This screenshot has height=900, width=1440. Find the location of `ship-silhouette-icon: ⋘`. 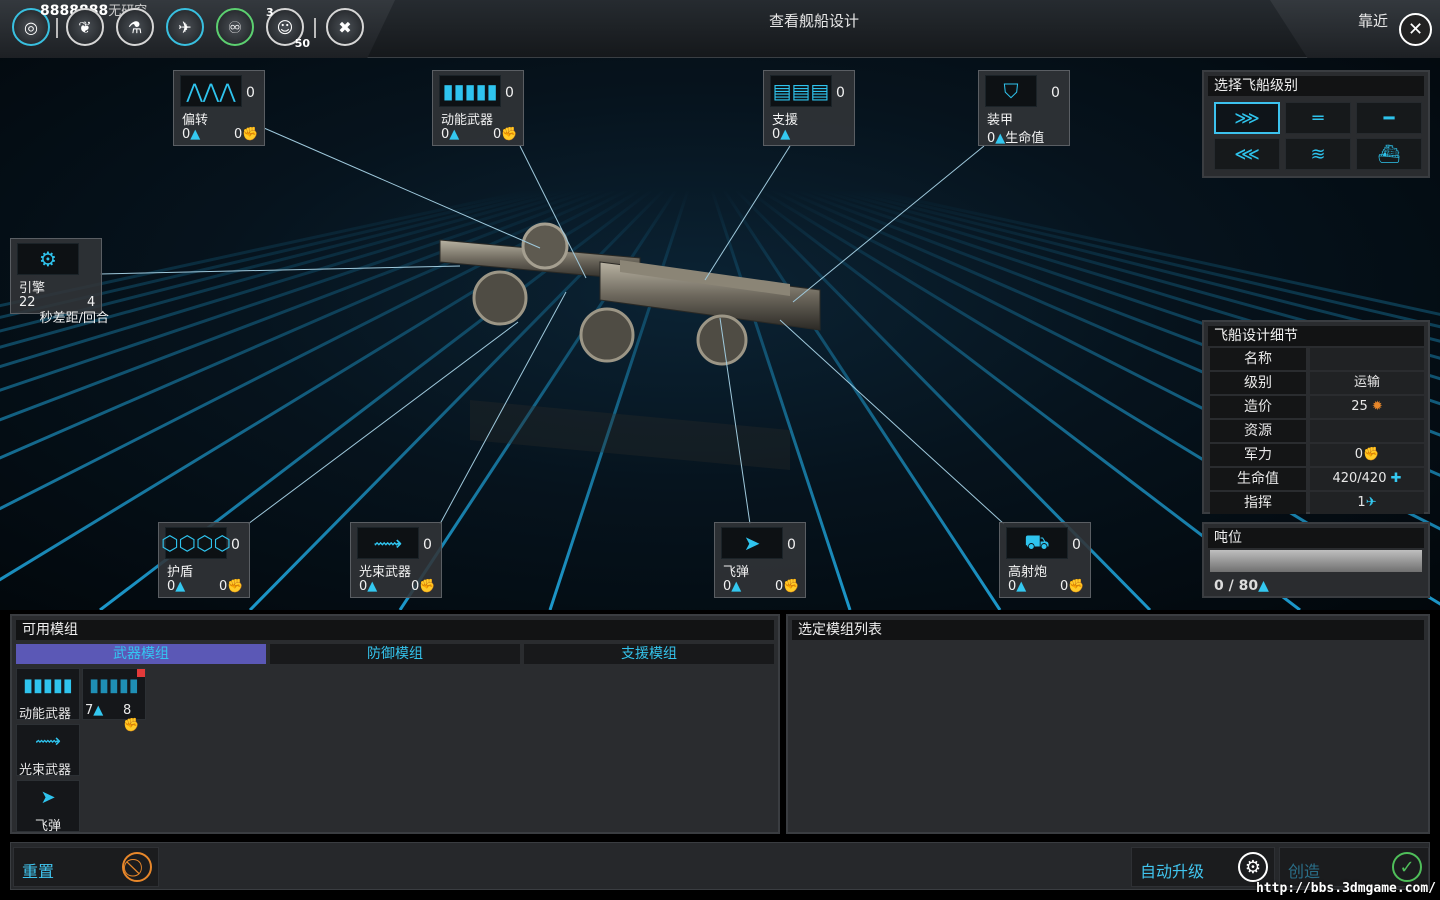

ship-silhouette-icon: ⋘ is located at coordinates (1247, 154).